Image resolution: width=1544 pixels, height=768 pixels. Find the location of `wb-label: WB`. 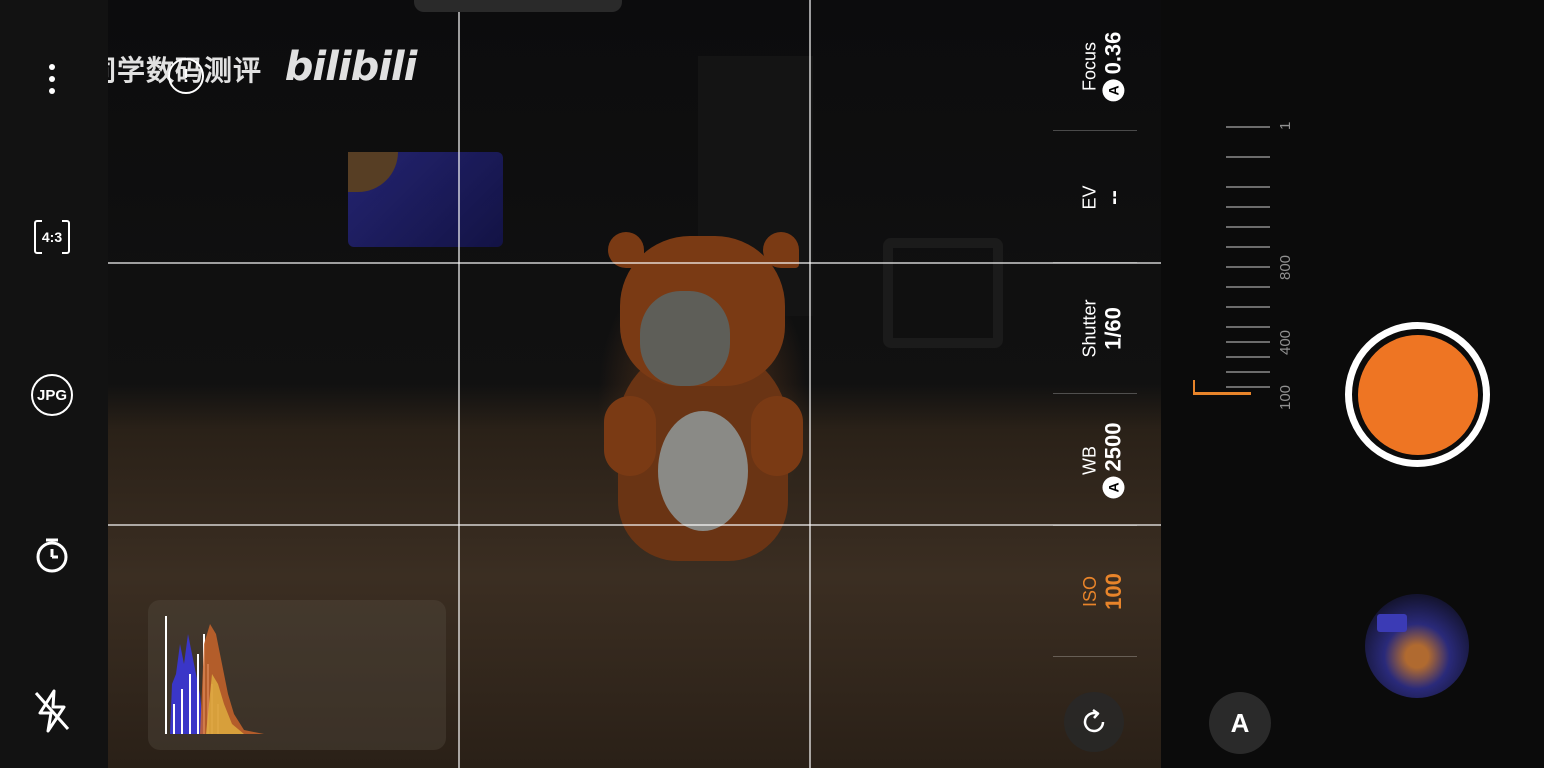

wb-label: WB is located at coordinates (1089, 460).